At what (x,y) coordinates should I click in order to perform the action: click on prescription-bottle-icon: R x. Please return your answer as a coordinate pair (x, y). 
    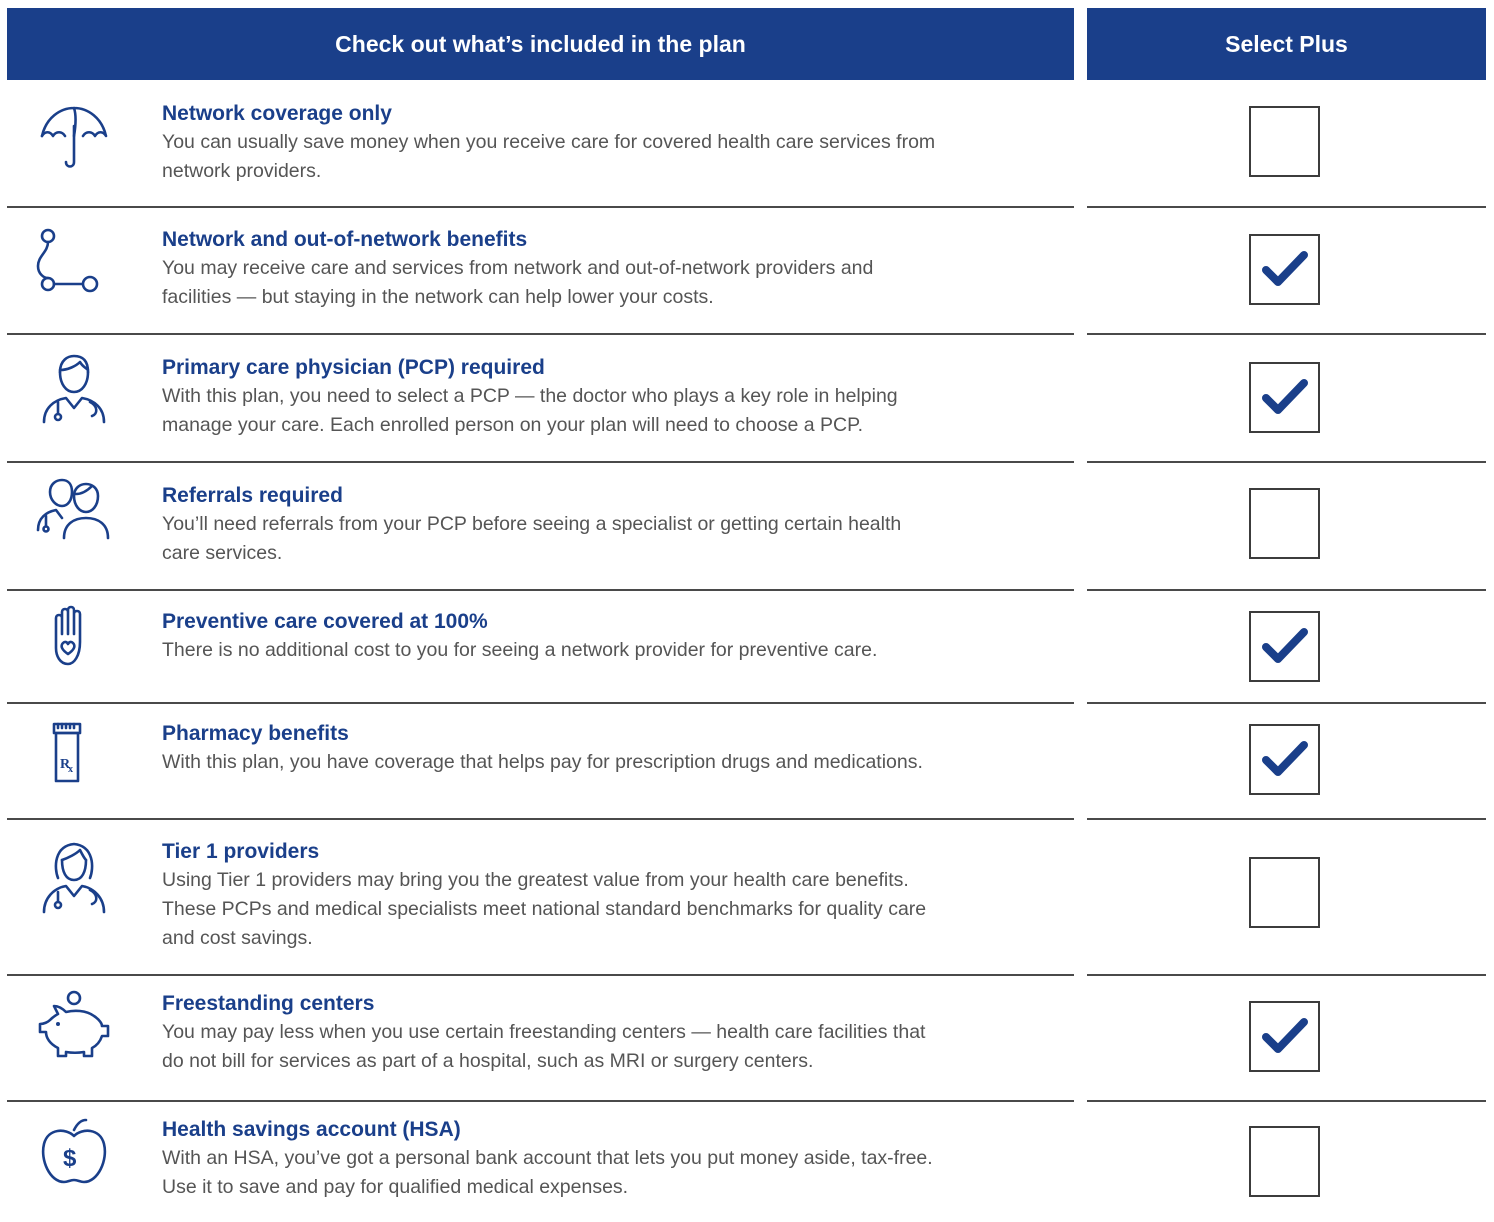
    Looking at the image, I should click on (74, 754).